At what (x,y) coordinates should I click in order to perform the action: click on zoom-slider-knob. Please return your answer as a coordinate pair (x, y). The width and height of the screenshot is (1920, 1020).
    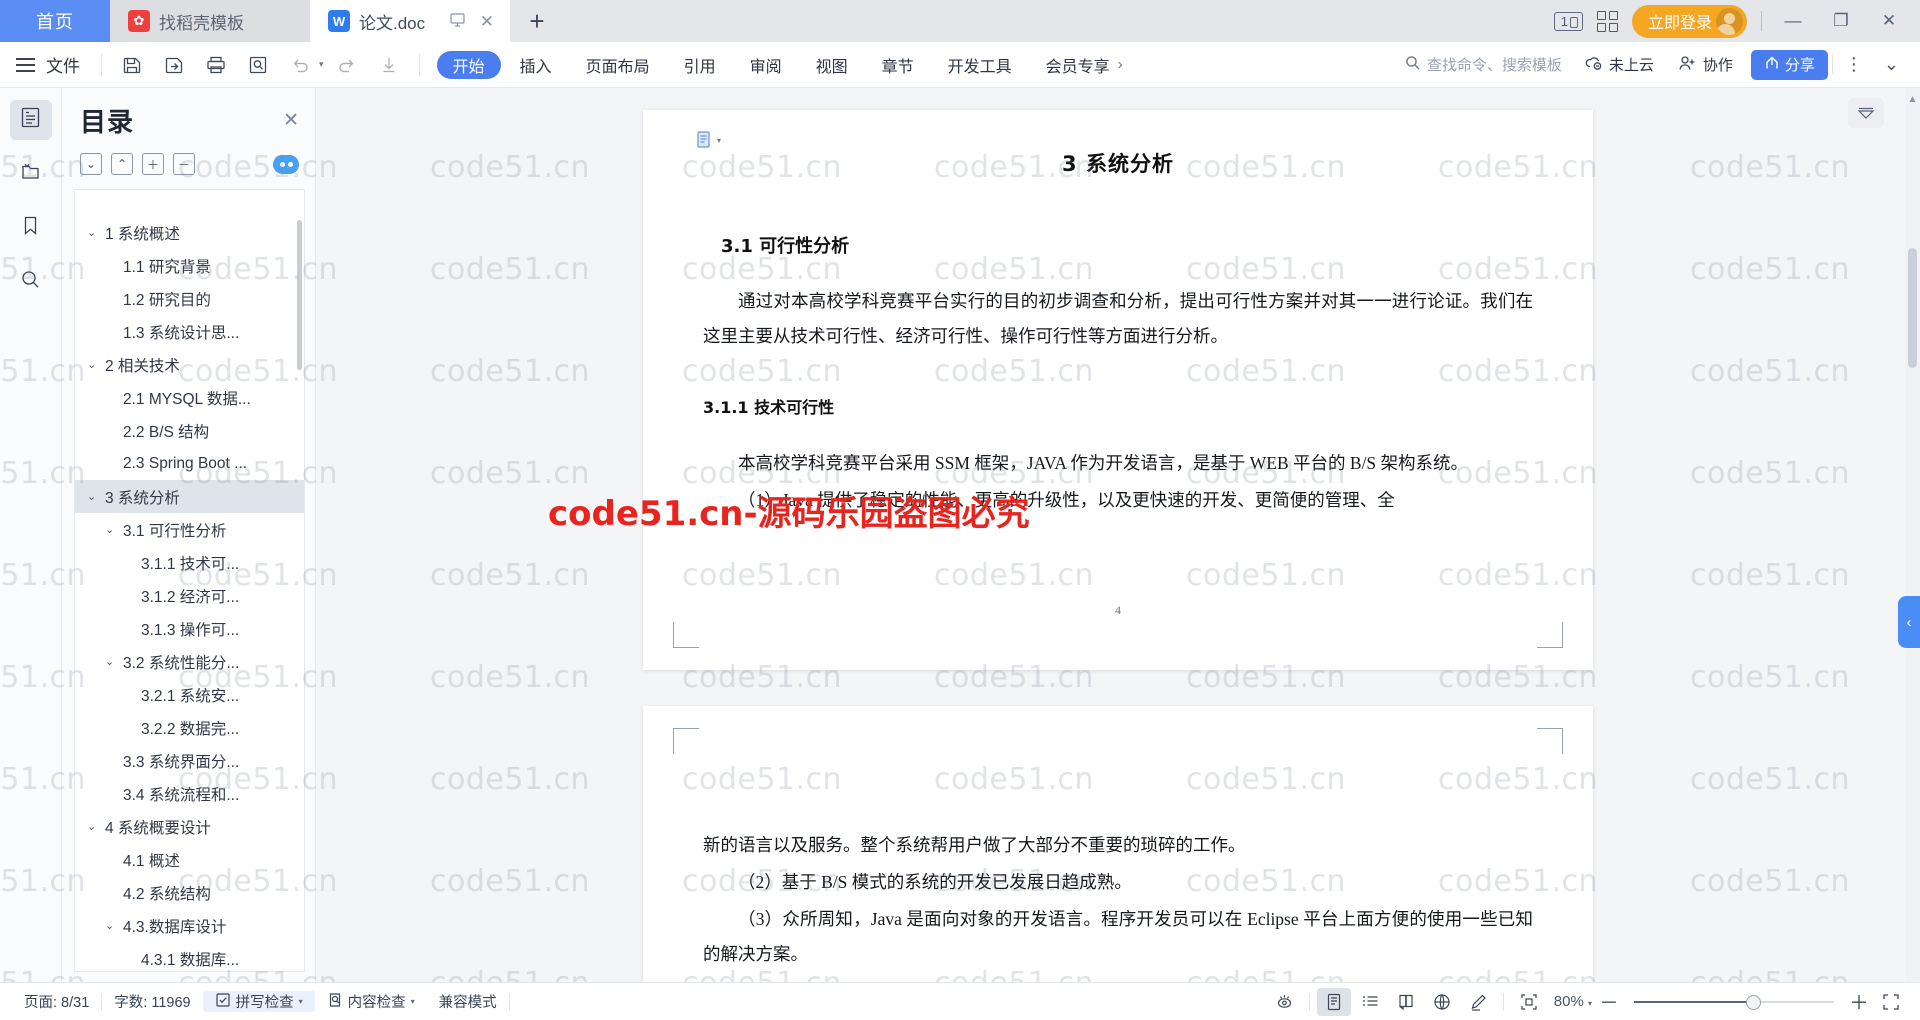
    Looking at the image, I should click on (1753, 1002).